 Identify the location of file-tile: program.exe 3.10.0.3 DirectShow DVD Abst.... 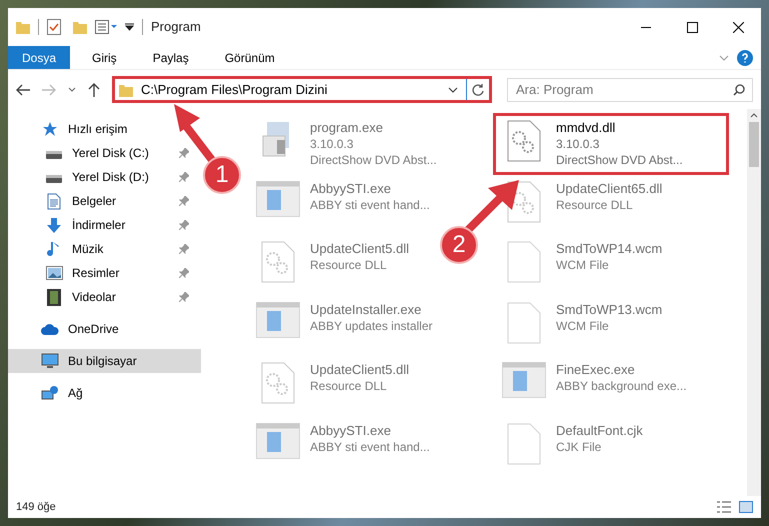
(347, 144).